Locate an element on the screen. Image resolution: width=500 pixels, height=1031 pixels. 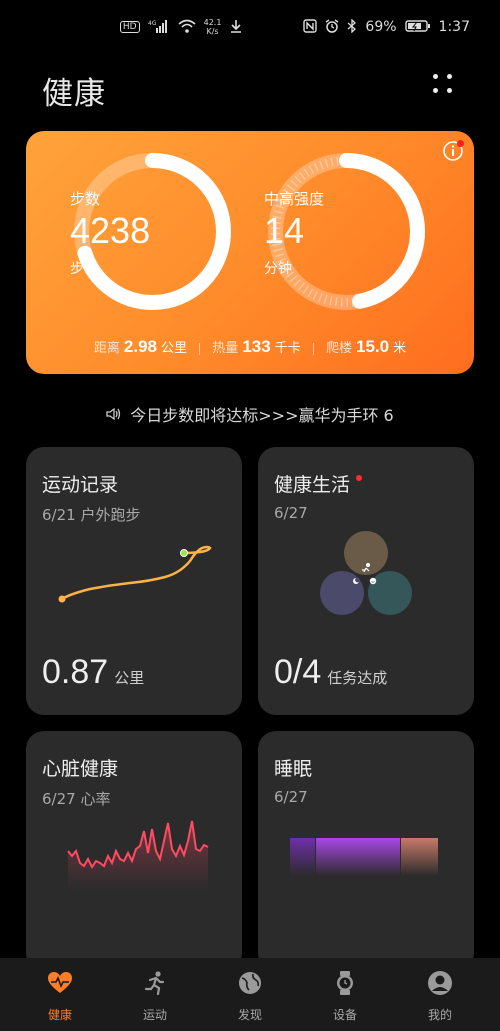
route-end-marker is located at coordinates (184, 553).